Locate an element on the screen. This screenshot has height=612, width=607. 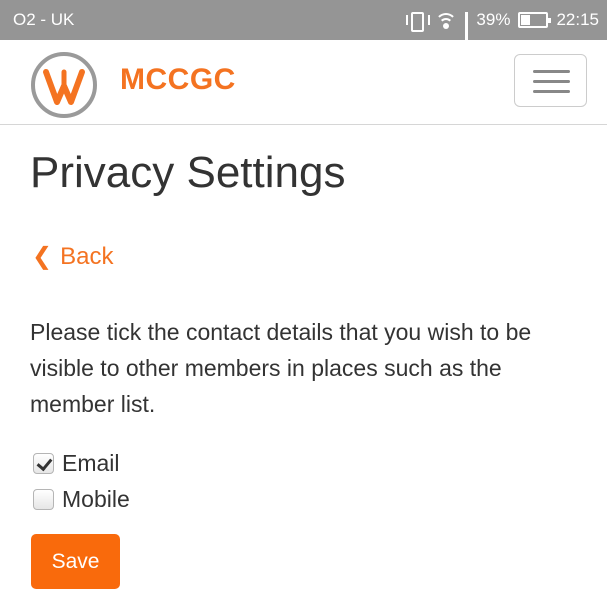
option-mobile: Mobile is located at coordinates (81, 499).